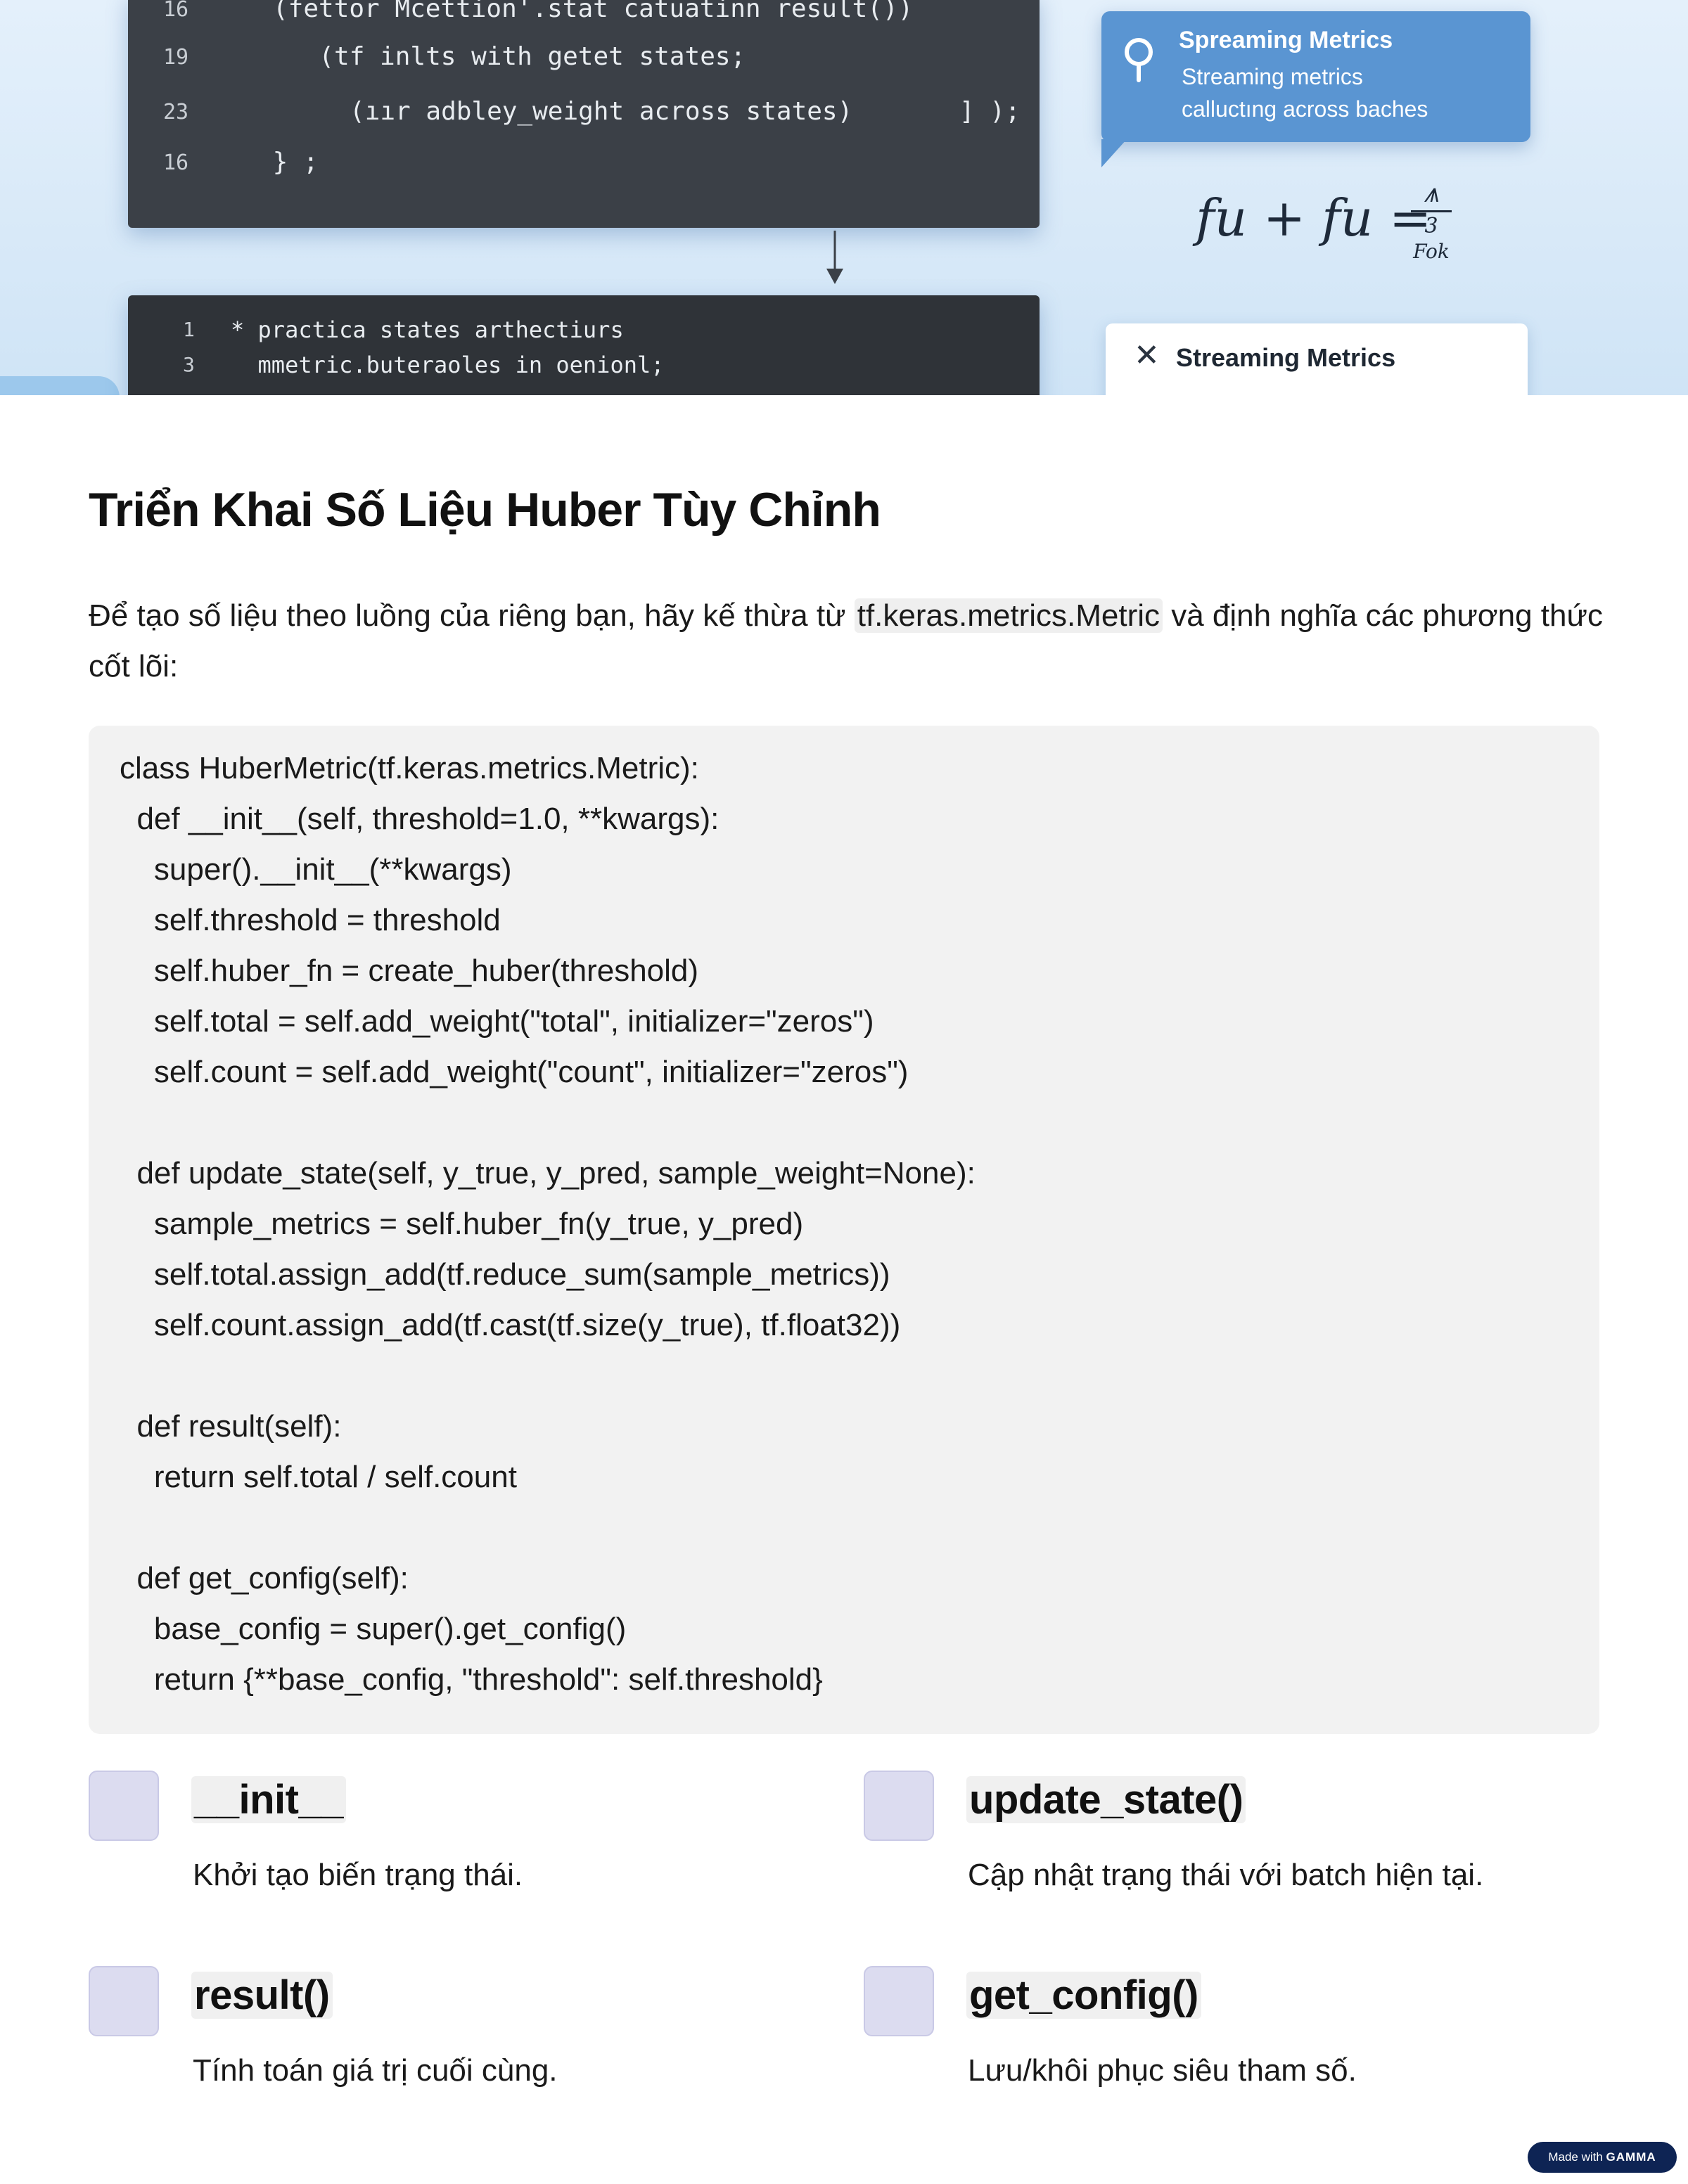 The width and height of the screenshot is (1688, 2184). I want to click on code-line: mmetric.buteraoles in oenionl;, so click(448, 365).